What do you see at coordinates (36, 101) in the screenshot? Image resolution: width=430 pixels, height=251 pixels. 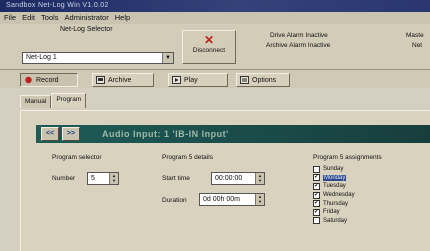 I see `tab-manual: Manual` at bounding box center [36, 101].